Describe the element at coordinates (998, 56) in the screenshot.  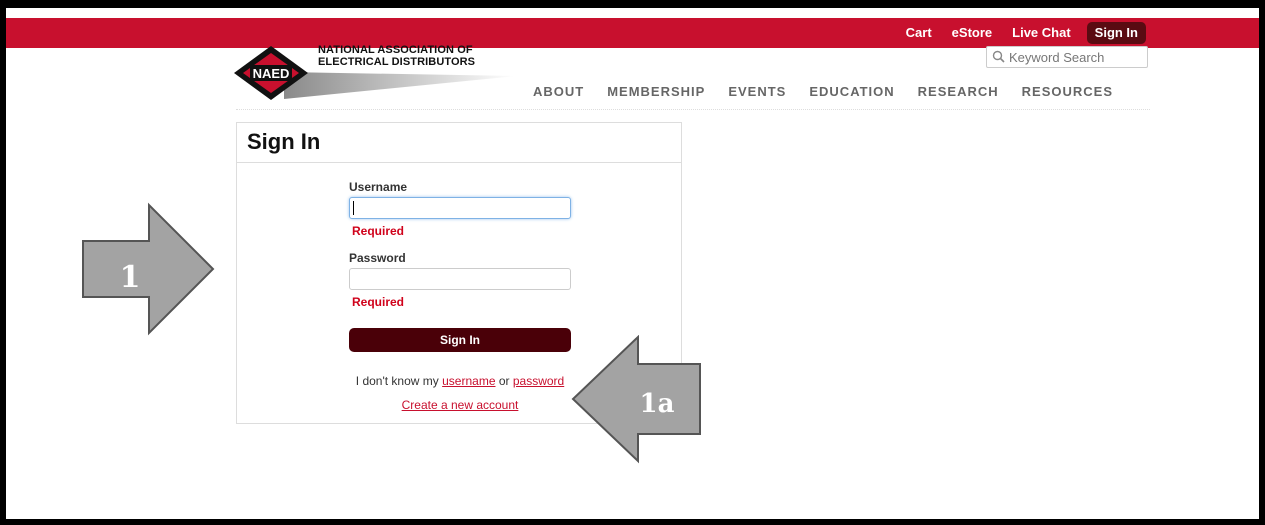
I see `search-icon` at that location.